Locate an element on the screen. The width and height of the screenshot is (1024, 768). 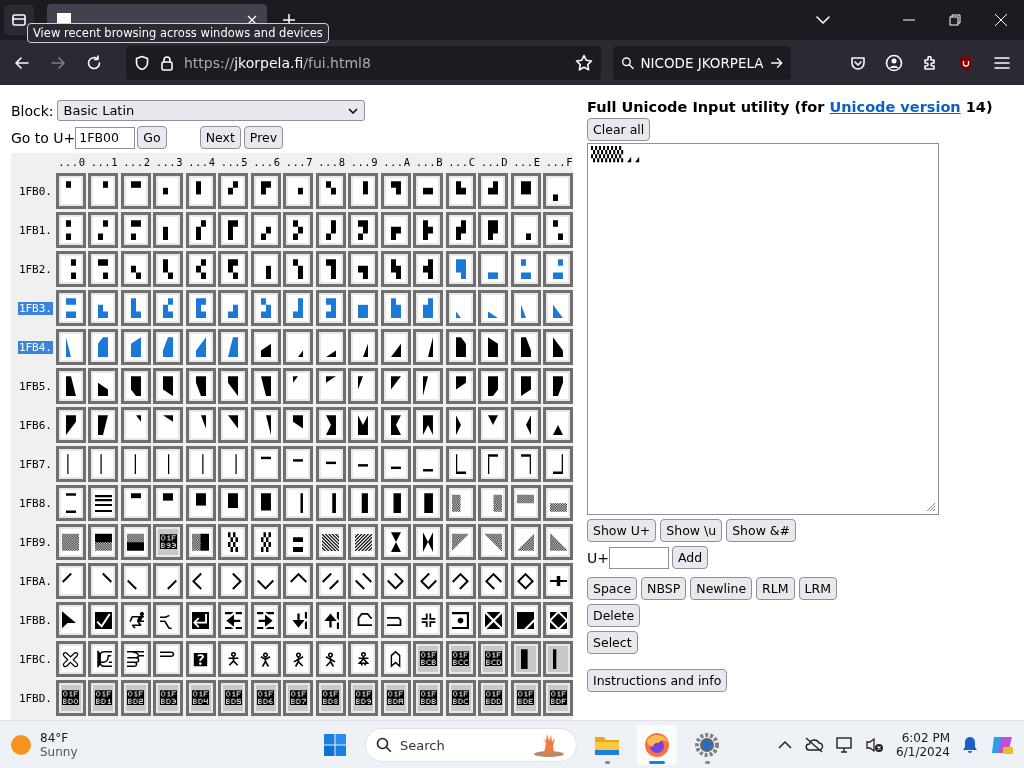
character-cell: 🬭 is located at coordinates (493, 269).